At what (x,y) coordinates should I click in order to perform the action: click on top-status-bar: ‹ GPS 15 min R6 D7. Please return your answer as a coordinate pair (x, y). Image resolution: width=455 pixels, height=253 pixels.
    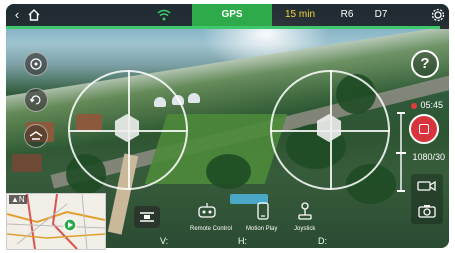
    Looking at the image, I should click on (227, 15).